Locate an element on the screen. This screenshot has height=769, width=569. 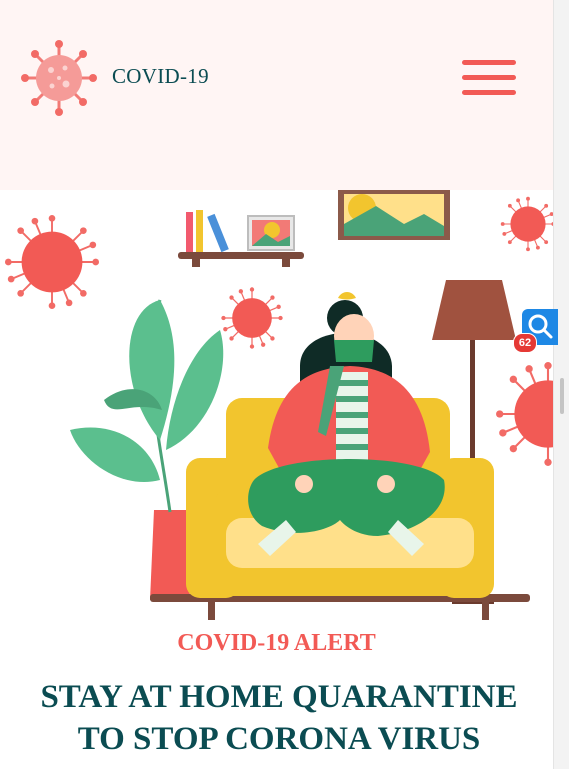
hamburger-menu-icon is located at coordinates (490, 78).